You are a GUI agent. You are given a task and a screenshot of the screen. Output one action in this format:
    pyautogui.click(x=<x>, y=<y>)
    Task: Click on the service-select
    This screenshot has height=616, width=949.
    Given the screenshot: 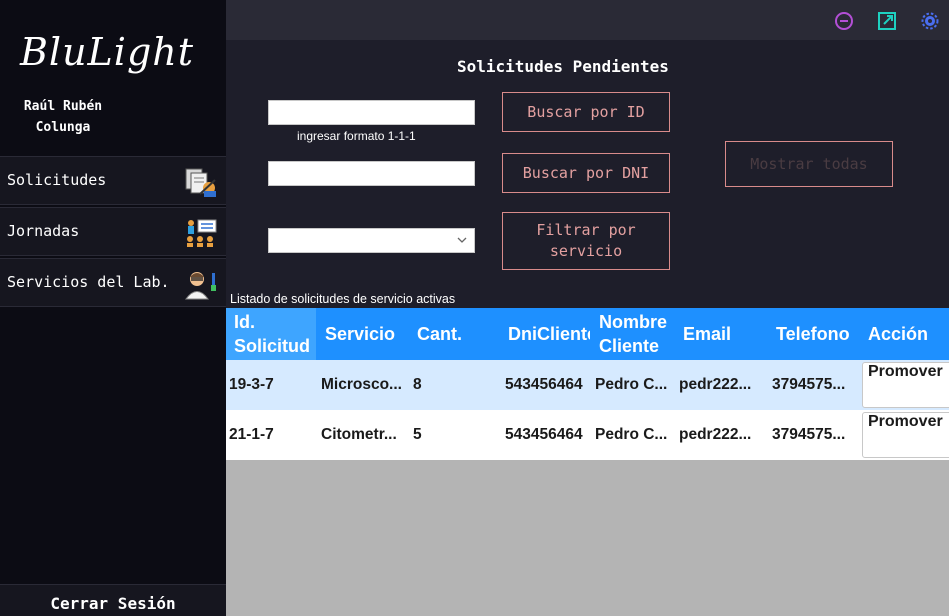 What is the action you would take?
    pyautogui.click(x=371, y=240)
    